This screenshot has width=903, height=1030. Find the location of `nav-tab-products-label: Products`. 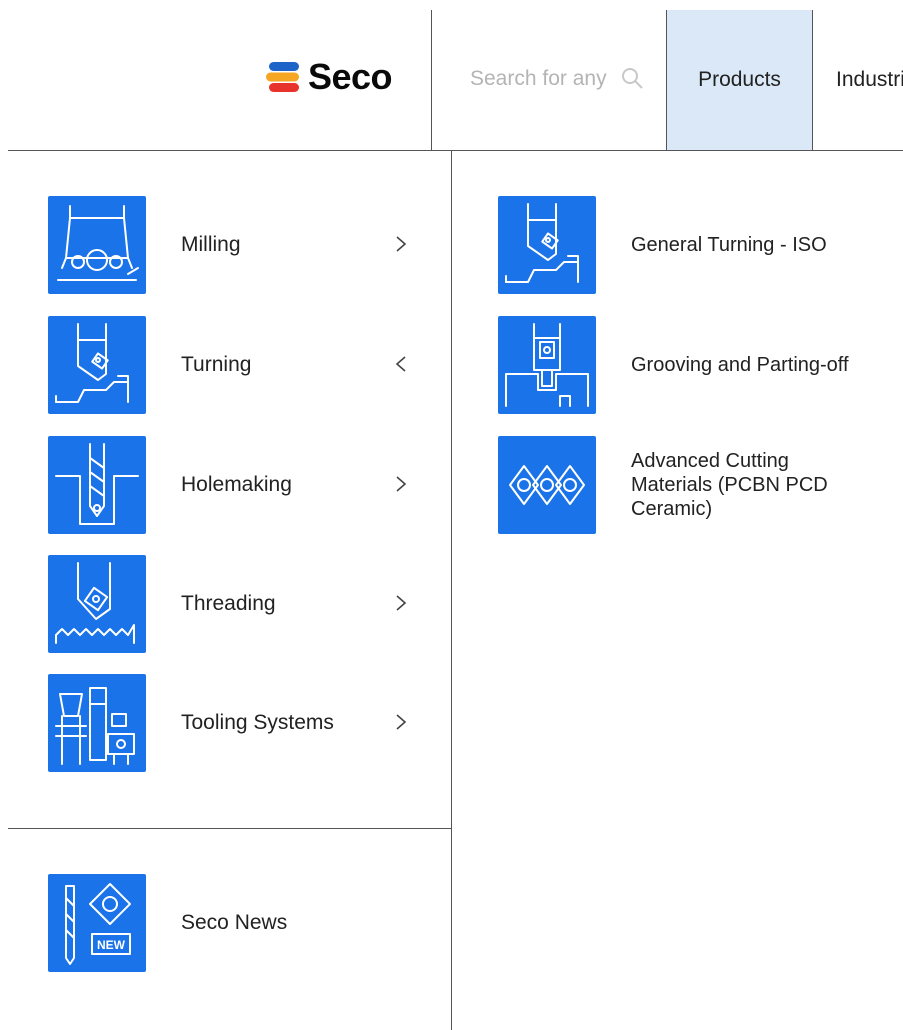

nav-tab-products-label: Products is located at coordinates (739, 79).